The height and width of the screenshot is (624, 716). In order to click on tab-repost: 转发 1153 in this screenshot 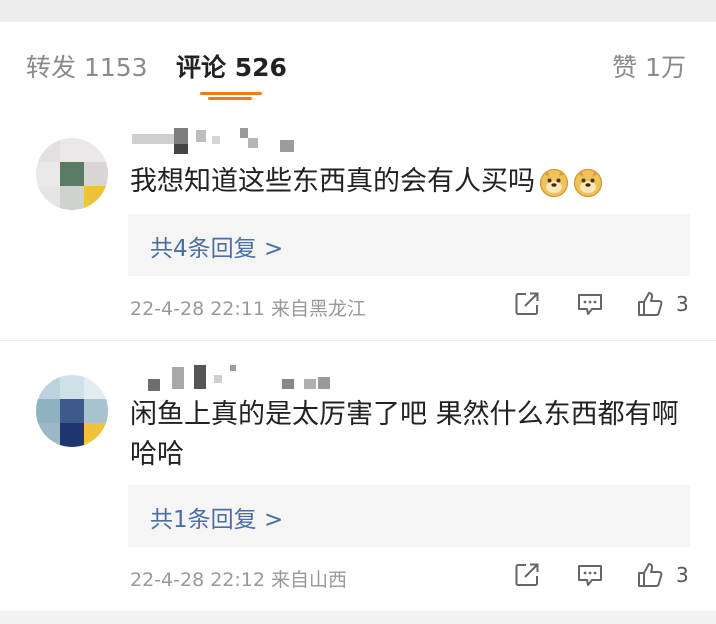, I will do `click(87, 66)`.